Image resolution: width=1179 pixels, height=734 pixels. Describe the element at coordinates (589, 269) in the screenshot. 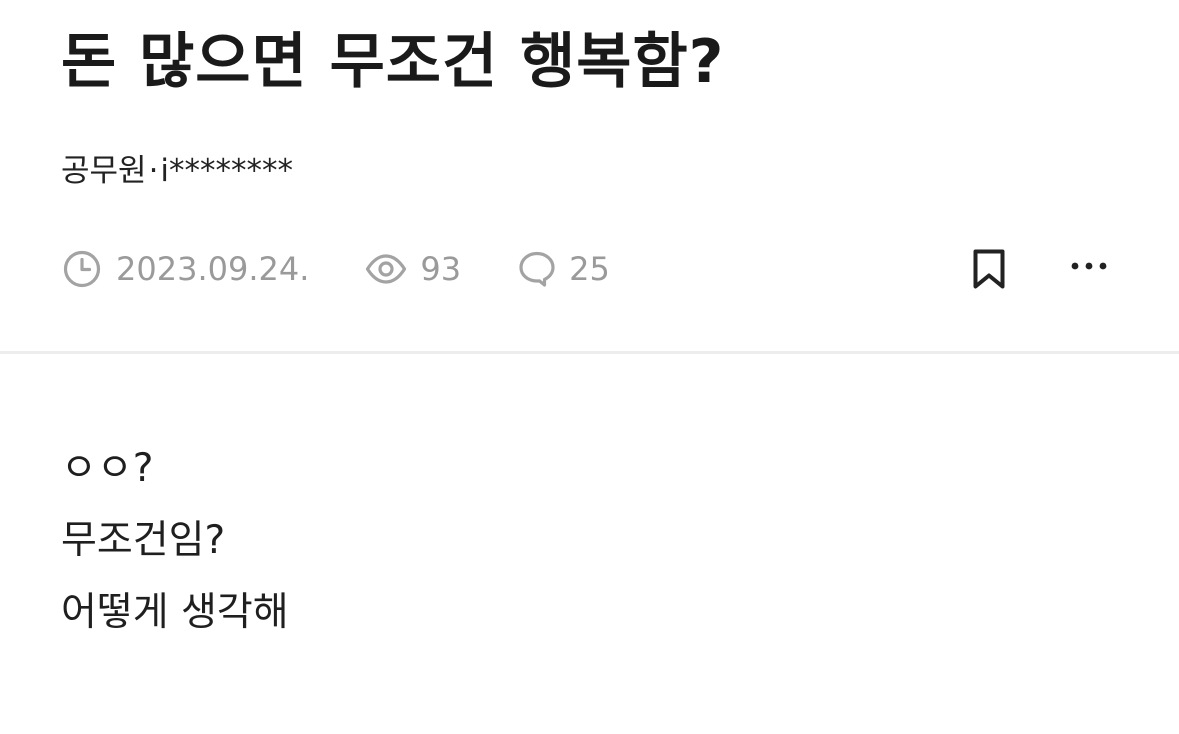

I see `post-comments-count: 25` at that location.